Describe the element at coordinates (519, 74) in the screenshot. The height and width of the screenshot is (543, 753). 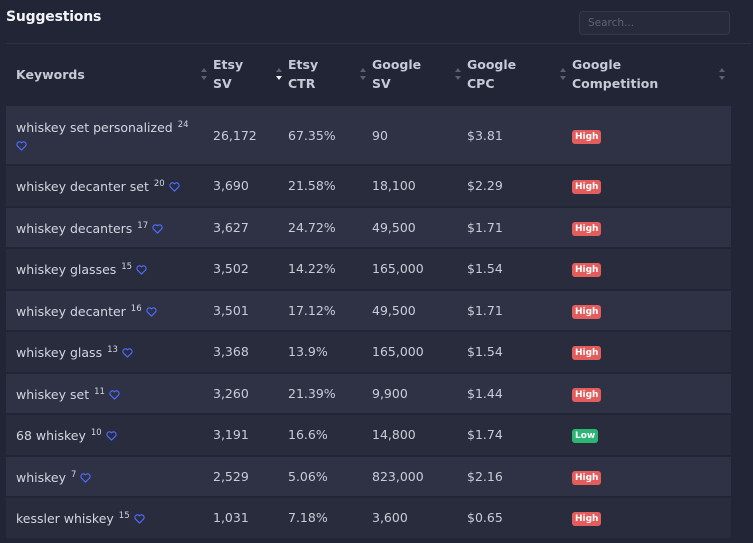
I see `column-header-google-cpc: Google CPC` at that location.